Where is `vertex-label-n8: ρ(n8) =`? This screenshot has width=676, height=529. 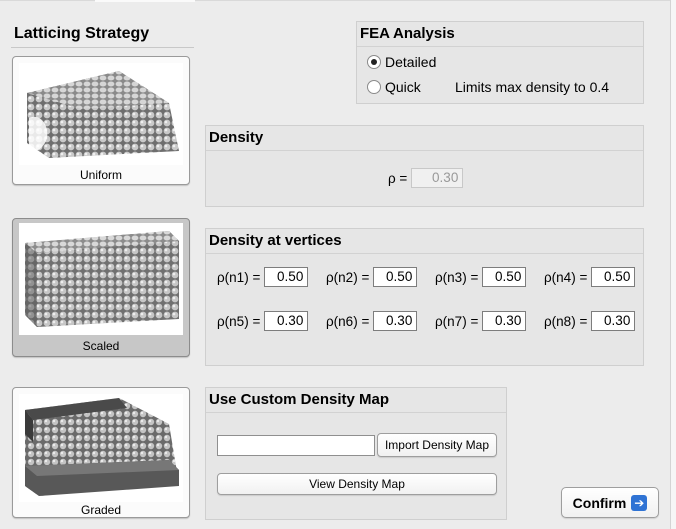 vertex-label-n8: ρ(n8) = is located at coordinates (566, 321).